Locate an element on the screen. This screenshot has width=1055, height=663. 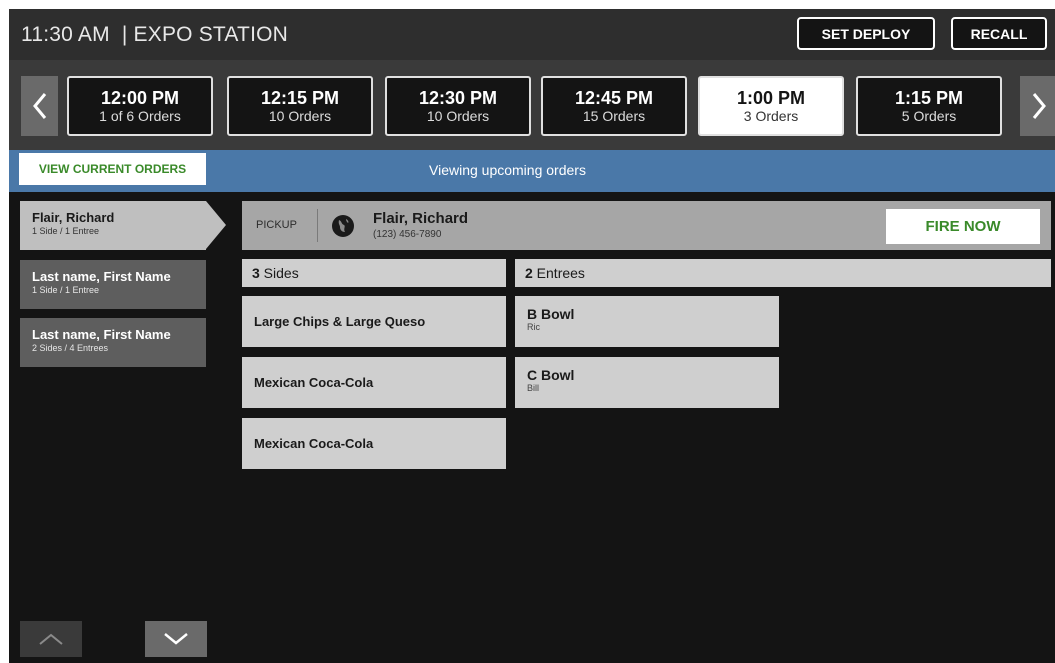
side-item-name: Large Chips & Large Queso is located at coordinates (340, 321).